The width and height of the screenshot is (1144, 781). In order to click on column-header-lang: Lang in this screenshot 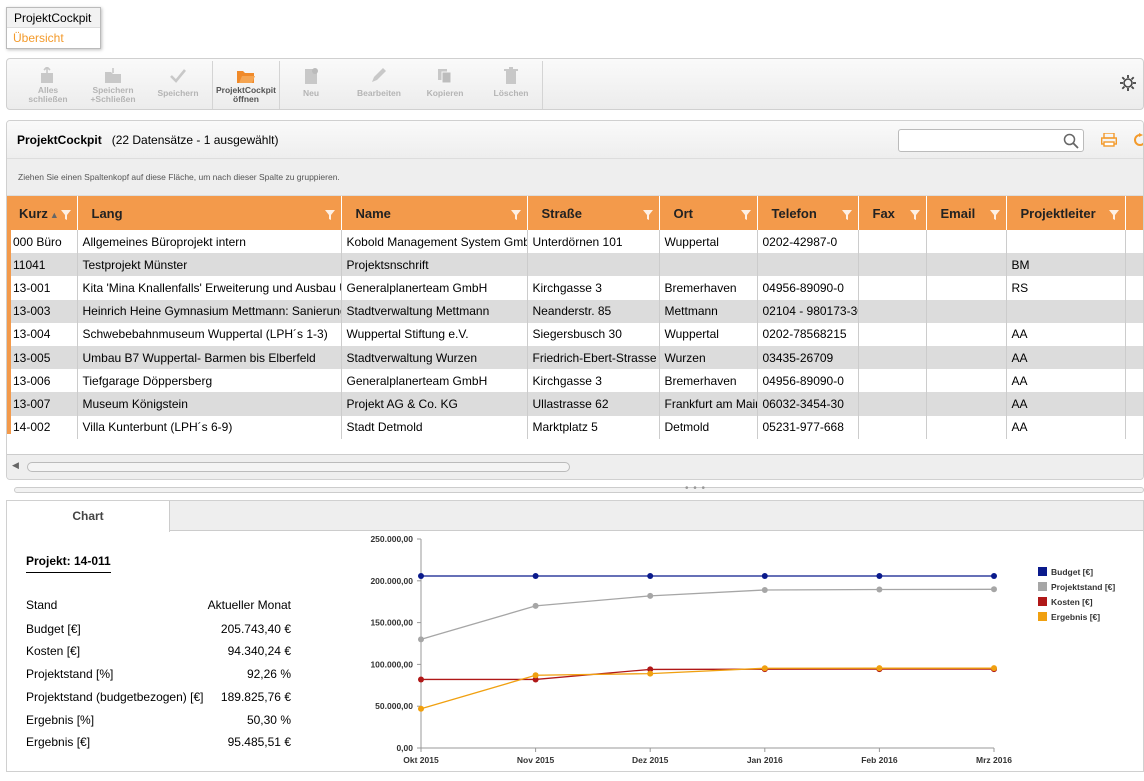, I will do `click(209, 213)`.